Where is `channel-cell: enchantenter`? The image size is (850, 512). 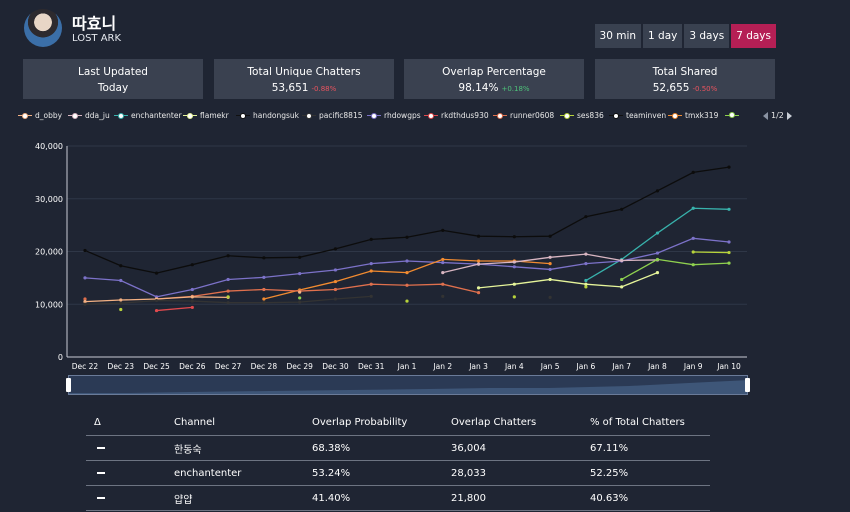
channel-cell: enchantenter is located at coordinates (243, 473).